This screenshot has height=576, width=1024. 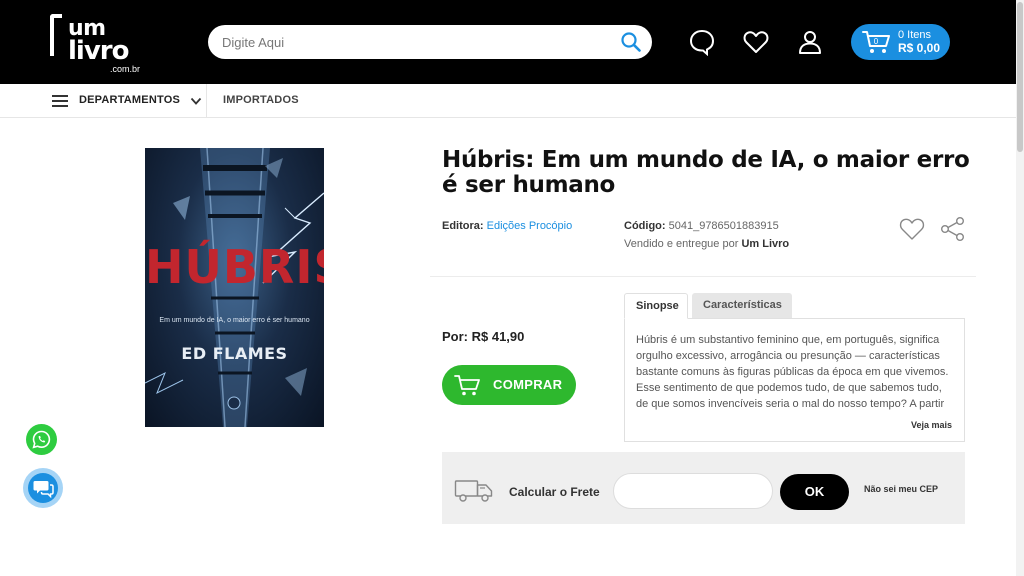 I want to click on search-input, so click(x=417, y=42).